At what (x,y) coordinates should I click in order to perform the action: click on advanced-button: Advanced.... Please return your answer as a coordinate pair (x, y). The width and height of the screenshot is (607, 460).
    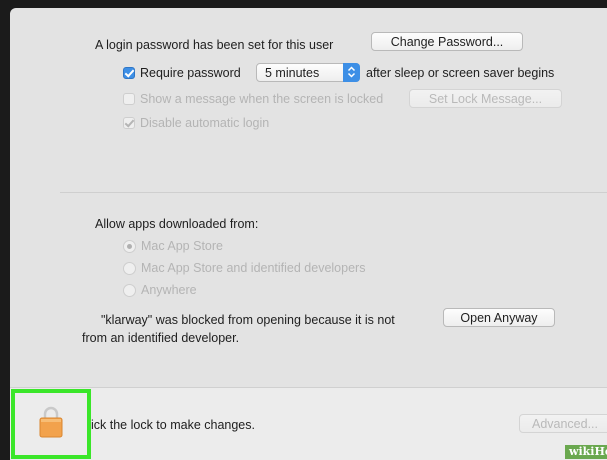
    Looking at the image, I should click on (563, 423).